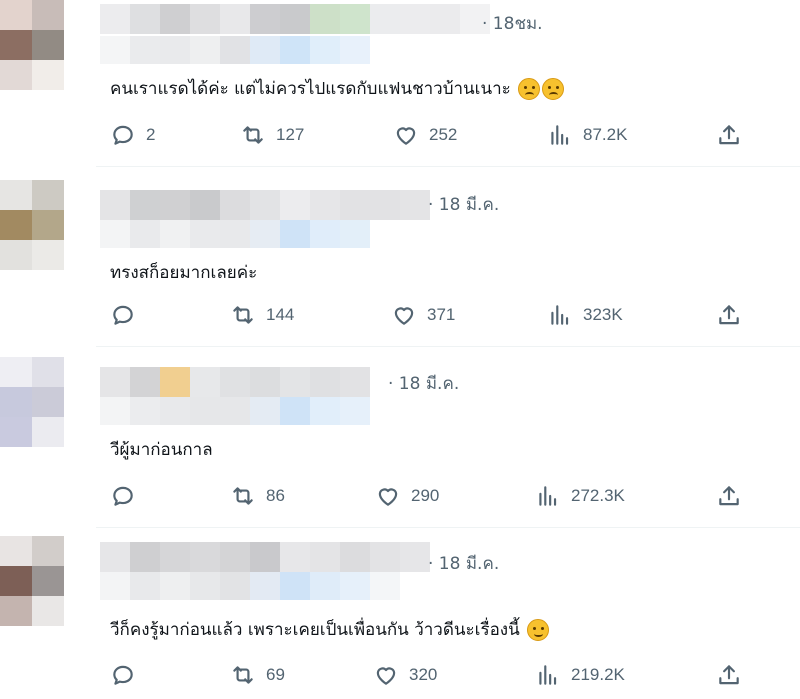 The width and height of the screenshot is (800, 699). What do you see at coordinates (272, 135) in the screenshot?
I see `retweet-button: 127` at bounding box center [272, 135].